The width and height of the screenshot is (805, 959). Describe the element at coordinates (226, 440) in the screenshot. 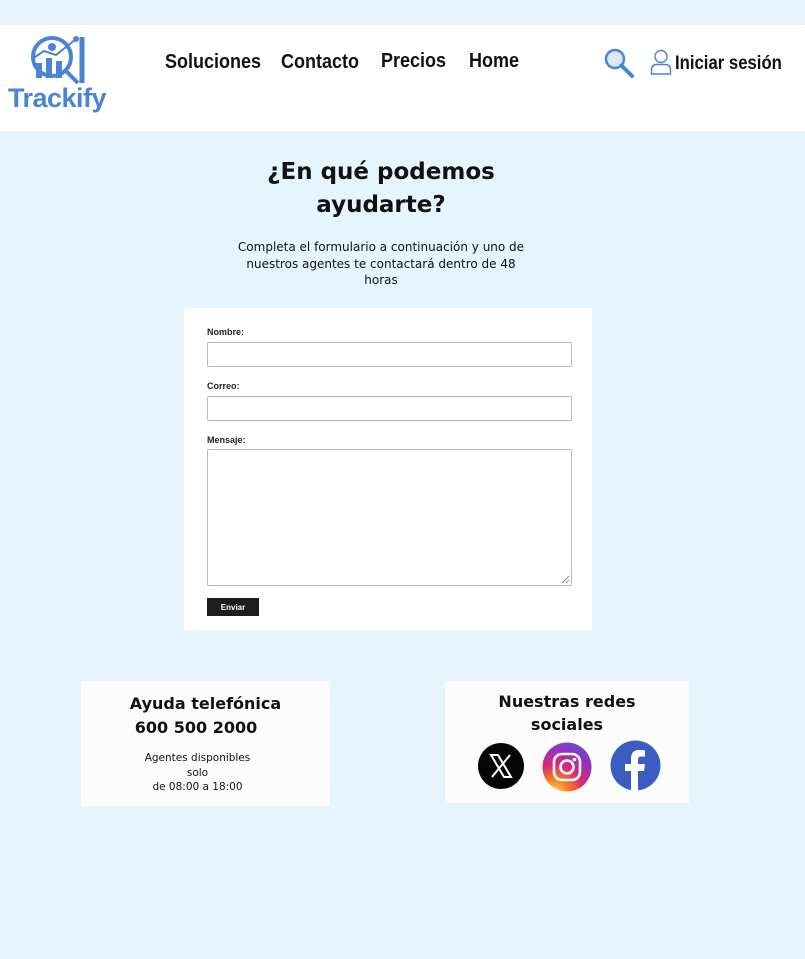

I see `message-label: Mensaje:` at that location.